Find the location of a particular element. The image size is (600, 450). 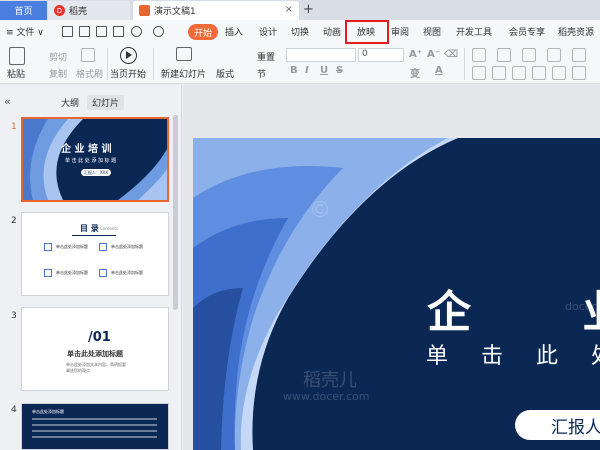

undo-icon is located at coordinates (136, 31).